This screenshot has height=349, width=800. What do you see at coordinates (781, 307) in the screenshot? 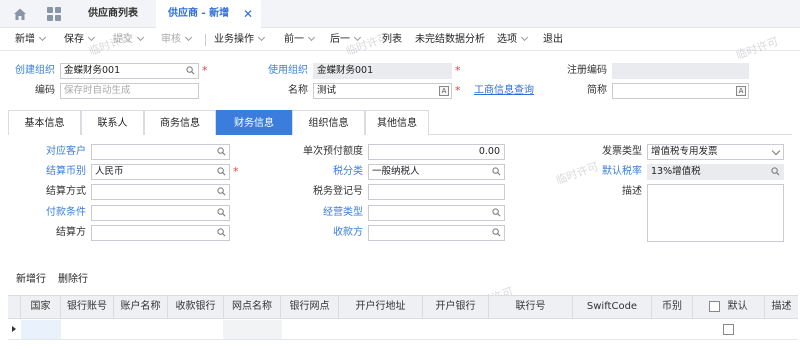
I see `column-header: 描述` at bounding box center [781, 307].